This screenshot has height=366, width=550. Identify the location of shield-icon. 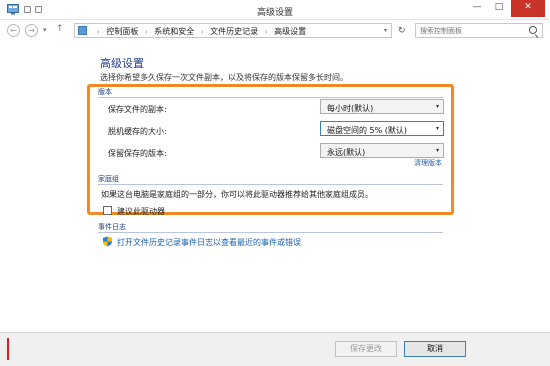
(107, 241).